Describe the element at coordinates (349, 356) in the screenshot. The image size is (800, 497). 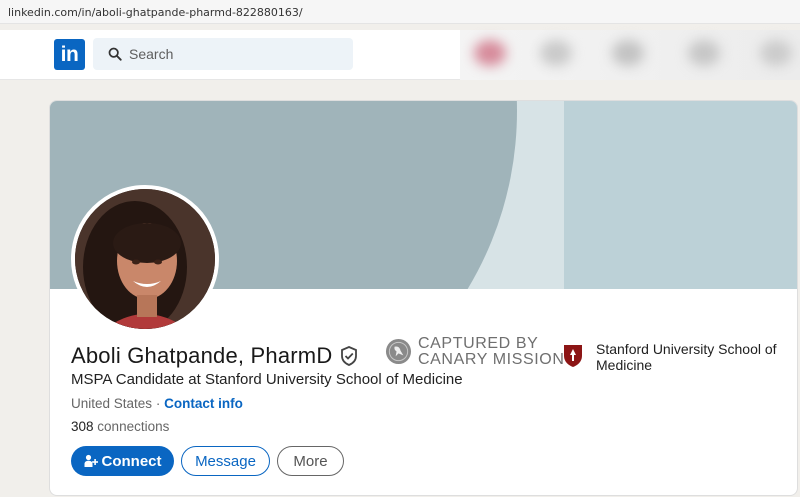
I see `verified-shield-icon` at that location.